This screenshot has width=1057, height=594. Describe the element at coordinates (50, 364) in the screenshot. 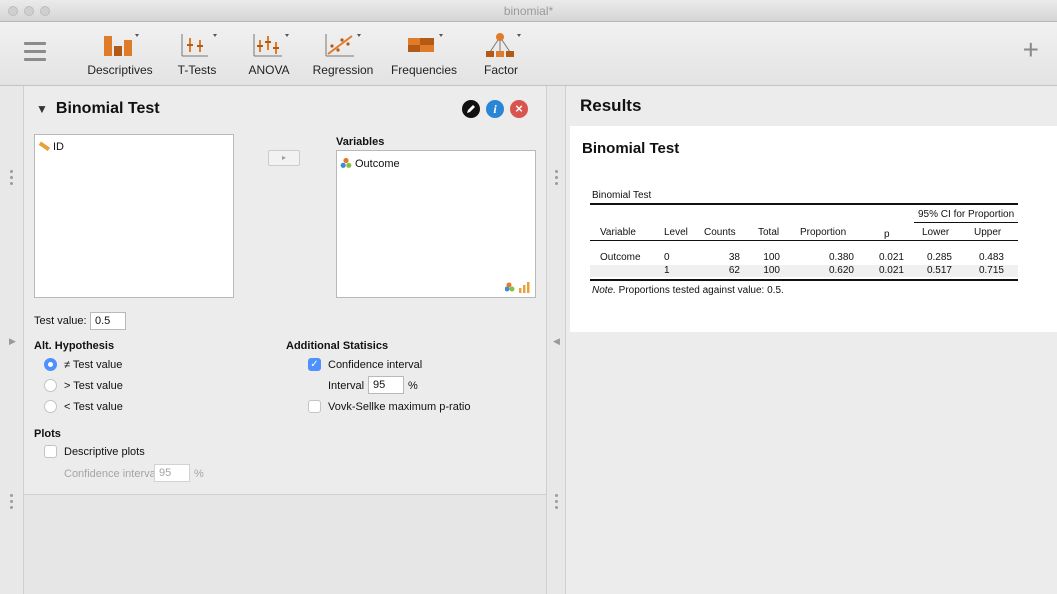

I see `radio-not-equal` at that location.